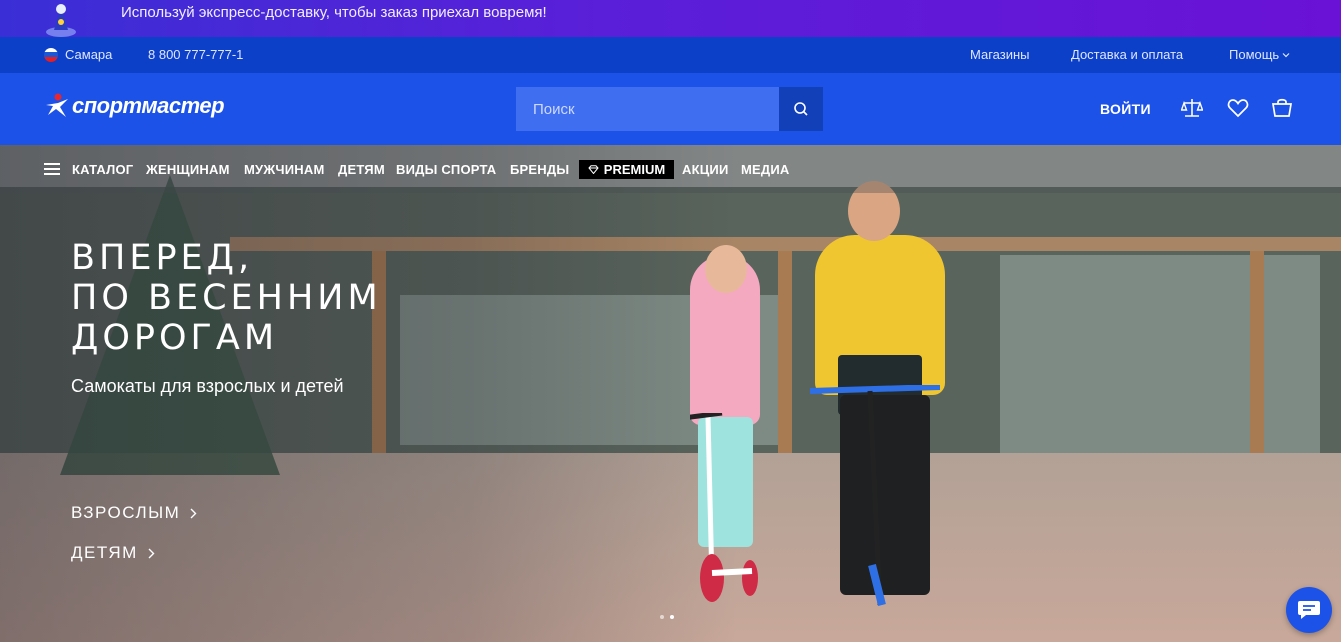  I want to click on hero-subtitle: Самокаты для взрослых и детей, so click(207, 386).